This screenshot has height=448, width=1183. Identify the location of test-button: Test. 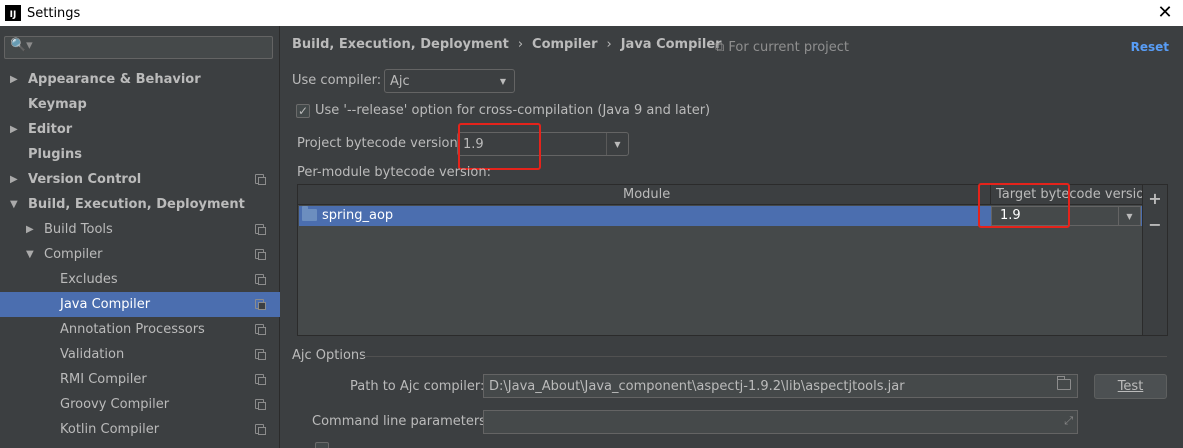
(1130, 386).